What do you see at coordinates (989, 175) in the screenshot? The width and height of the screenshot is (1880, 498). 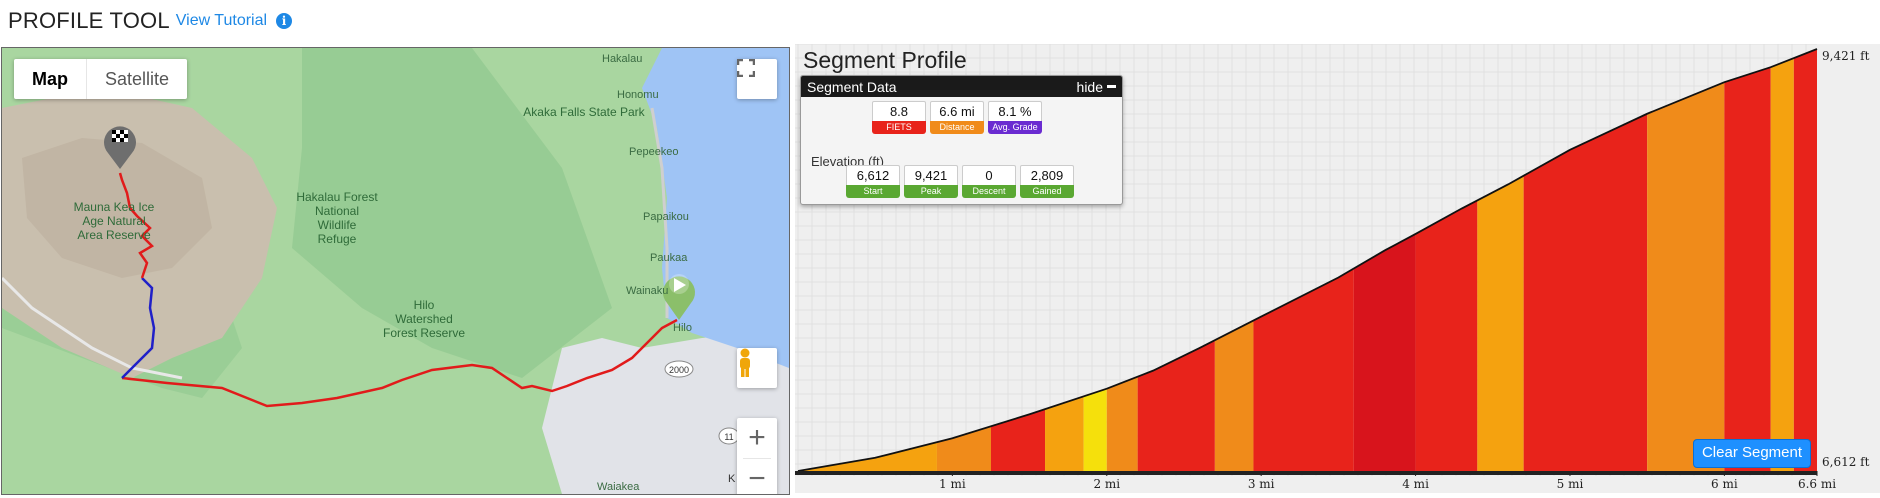 I see `stat-descent-value: 0` at bounding box center [989, 175].